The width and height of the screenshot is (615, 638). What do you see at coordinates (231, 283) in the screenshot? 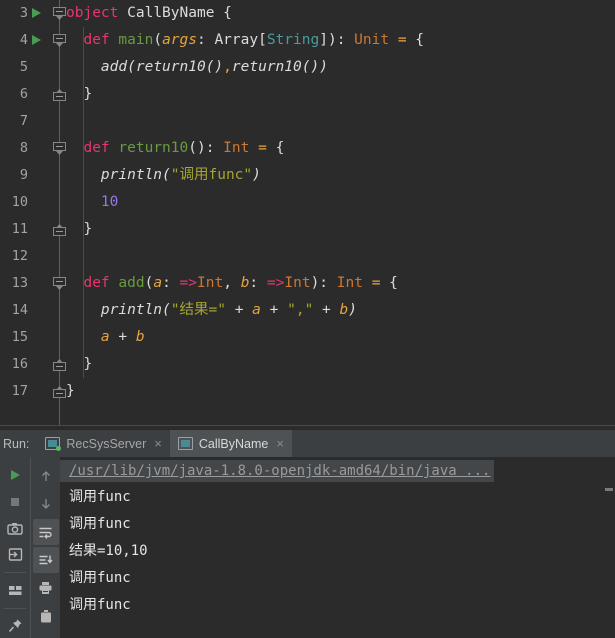
I see `code-text: def add(a: =>Int, b: =>Int): Int = {` at bounding box center [231, 283].